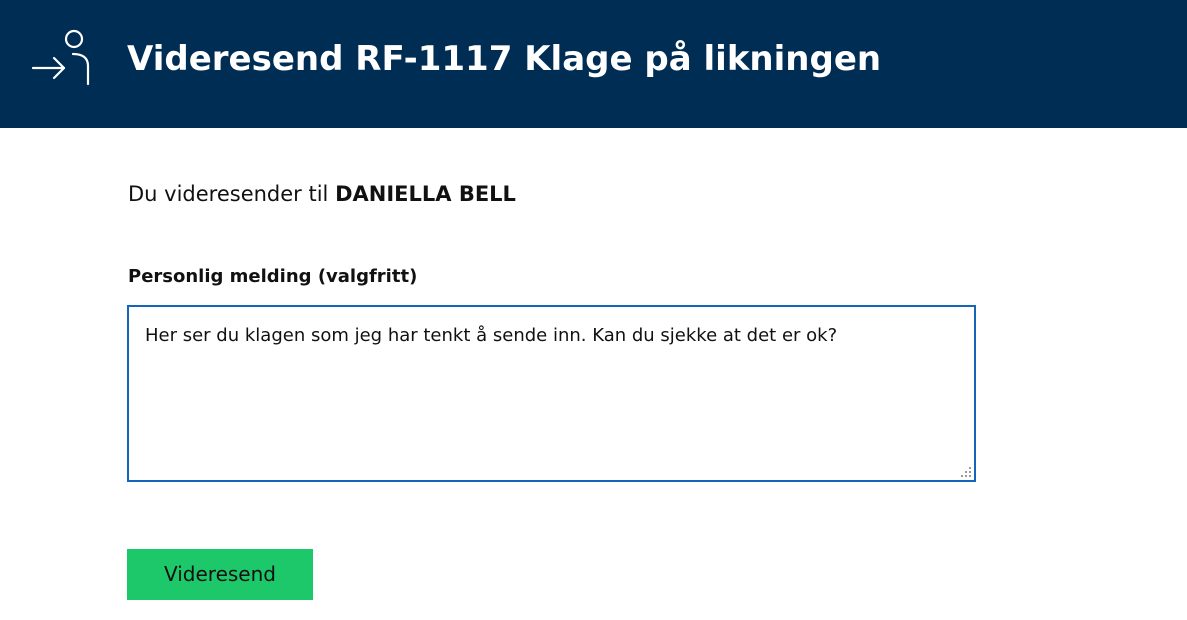 Image resolution: width=1187 pixels, height=620 pixels. I want to click on recipient-name: DANIELLA BELL, so click(425, 194).